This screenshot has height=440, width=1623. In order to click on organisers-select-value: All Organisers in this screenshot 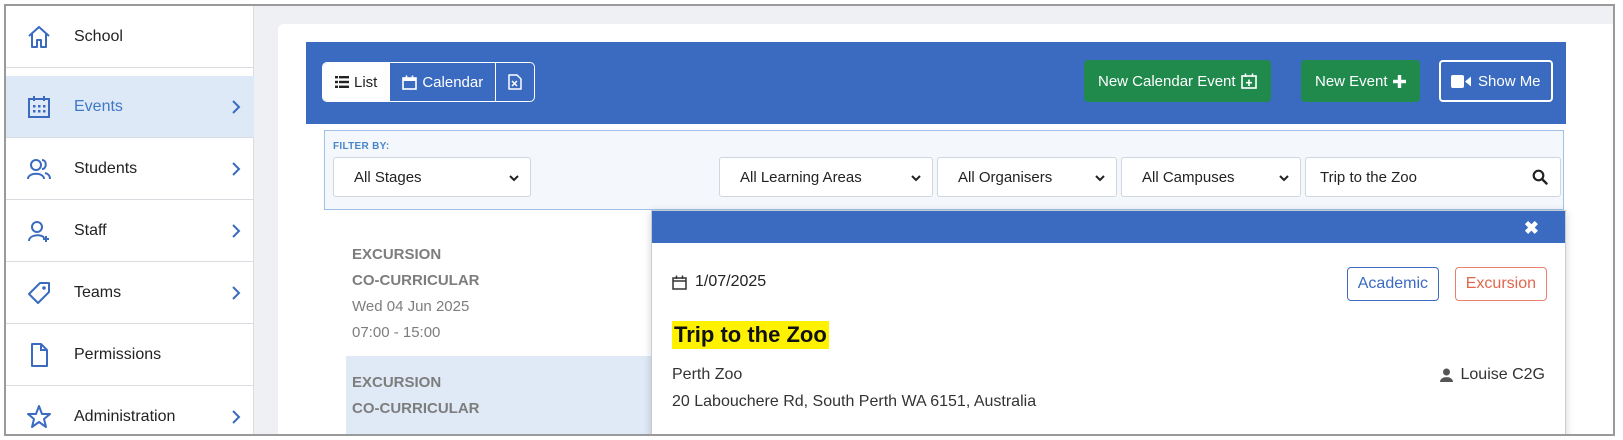, I will do `click(1005, 177)`.